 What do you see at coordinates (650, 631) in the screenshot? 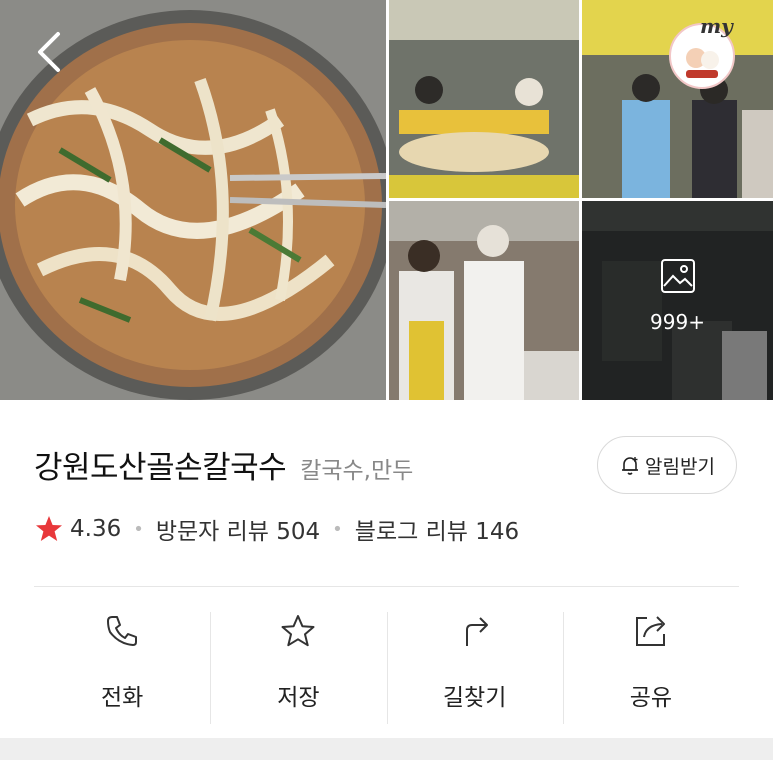
I see `share-icon` at bounding box center [650, 631].